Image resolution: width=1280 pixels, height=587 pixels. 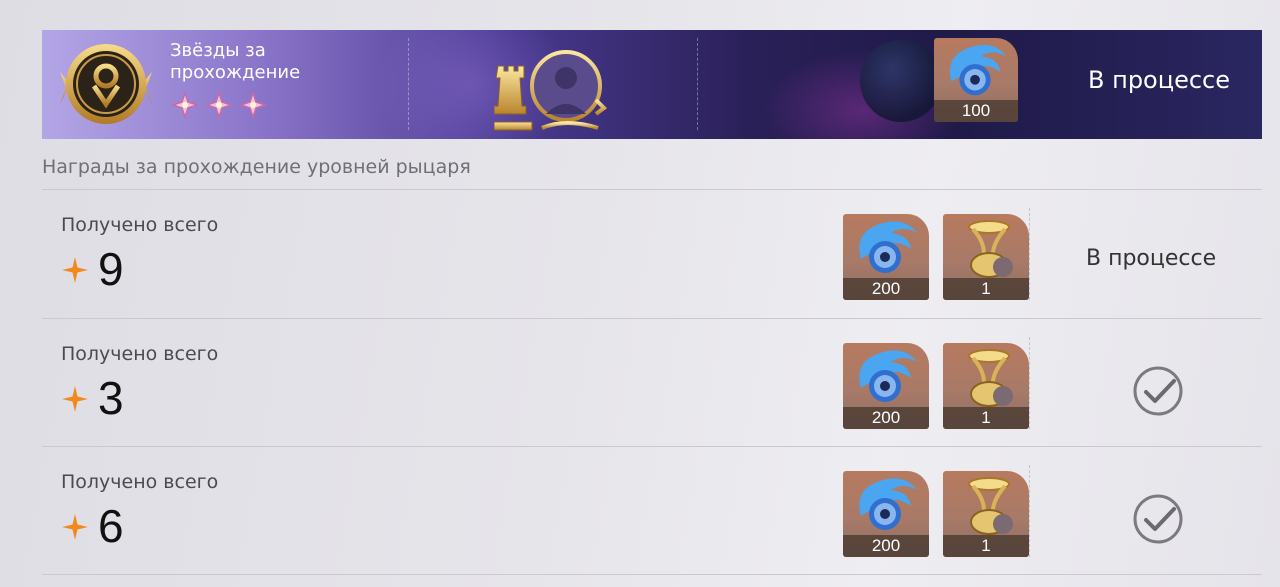 I want to click on star-count: 9, so click(x=111, y=269).